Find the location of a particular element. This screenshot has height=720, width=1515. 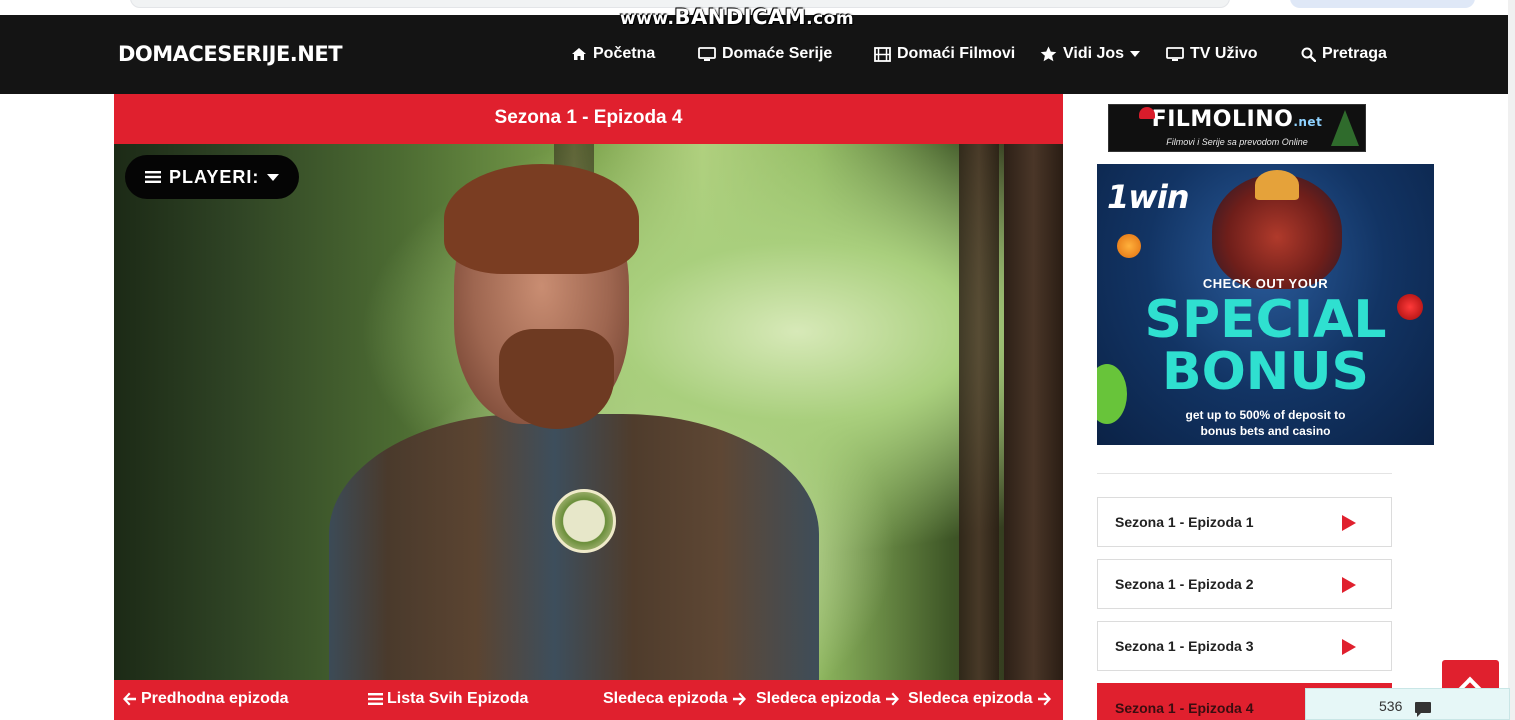

nav-item-tv-uzivo: TV Uživo is located at coordinates (1212, 54).